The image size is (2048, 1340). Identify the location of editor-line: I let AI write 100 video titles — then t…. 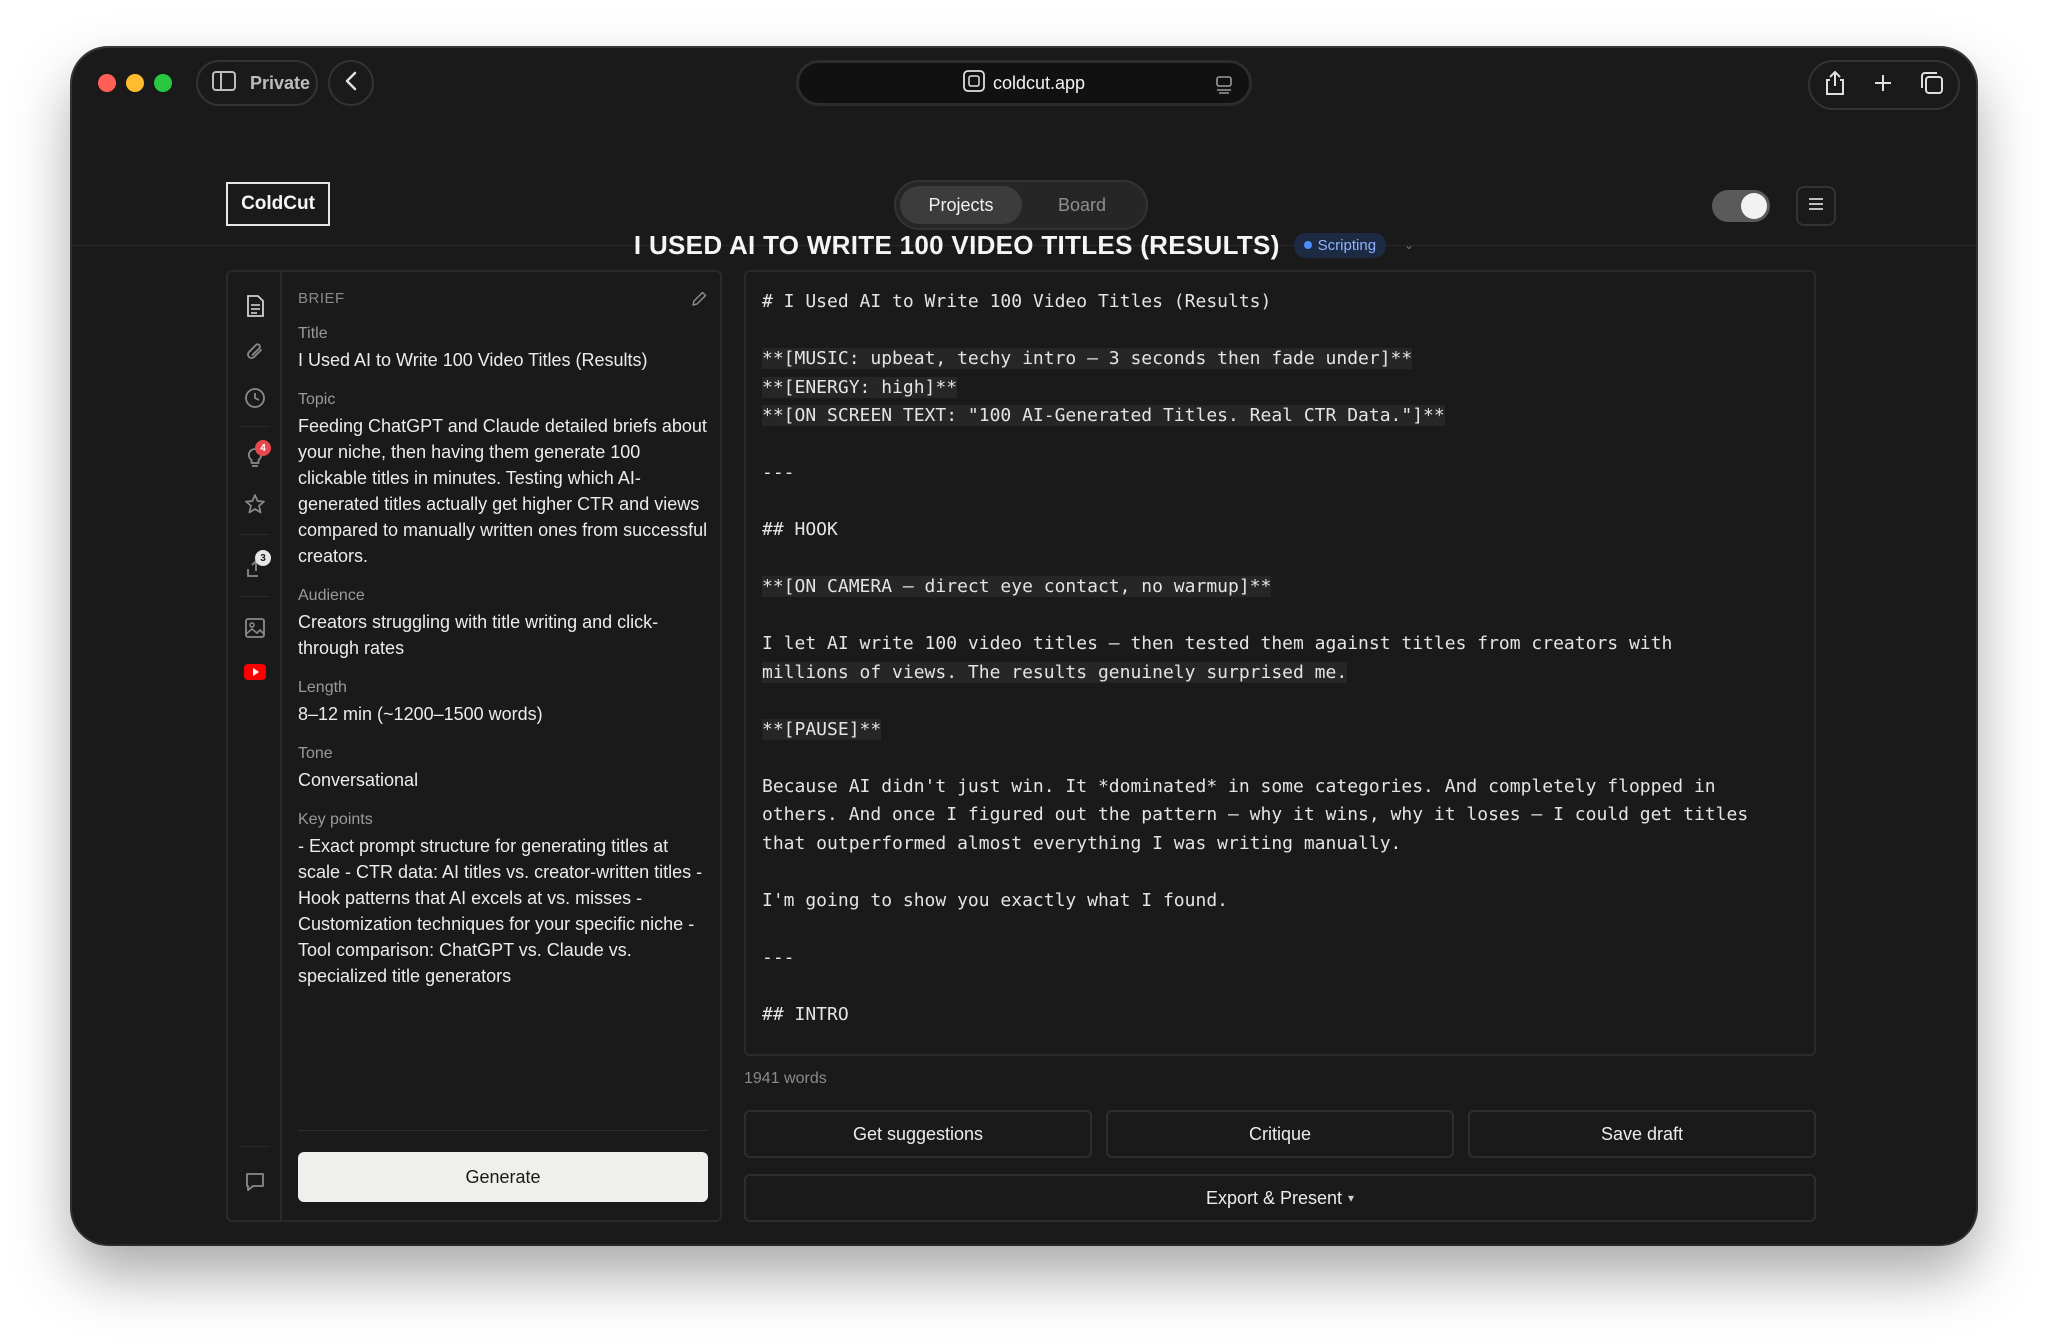
(1280, 644).